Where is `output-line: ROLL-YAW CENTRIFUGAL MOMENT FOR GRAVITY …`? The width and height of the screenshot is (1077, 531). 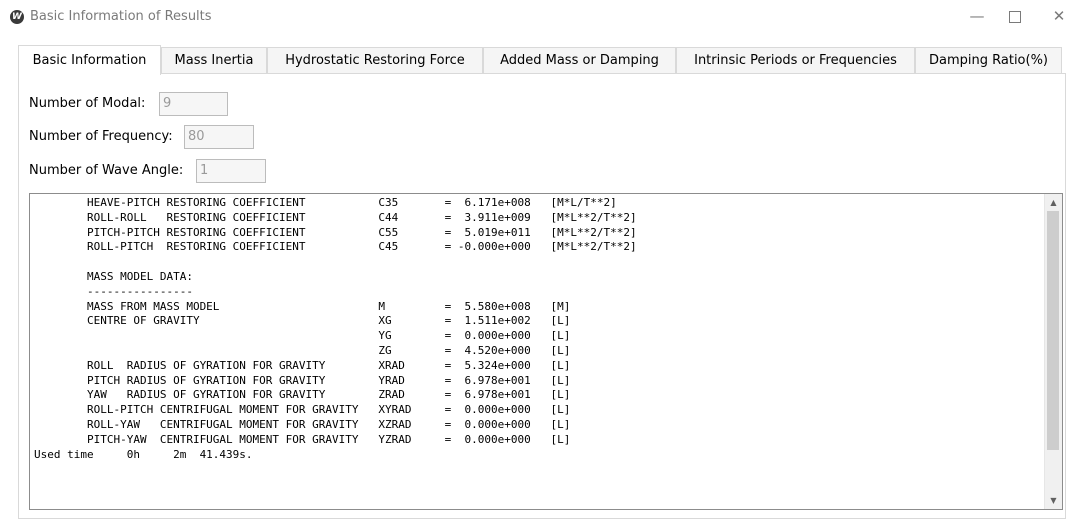
output-line: ROLL-YAW CENTRIFUGAL MOMENT FOR GRAVITY … is located at coordinates (302, 424).